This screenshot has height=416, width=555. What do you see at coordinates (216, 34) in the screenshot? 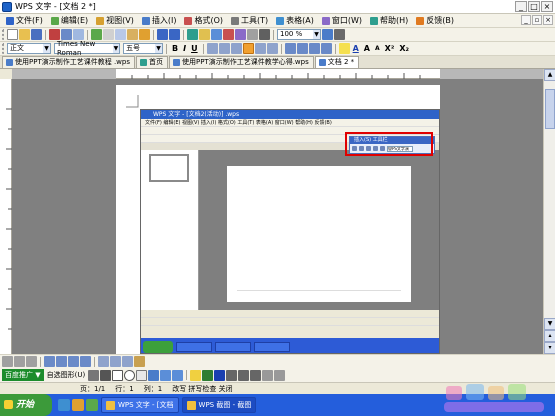
I see `insert-picture-icon` at bounding box center [216, 34].